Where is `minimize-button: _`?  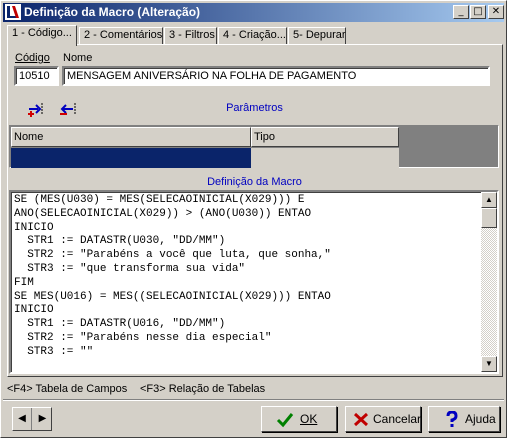
minimize-button: _ is located at coordinates (461, 12).